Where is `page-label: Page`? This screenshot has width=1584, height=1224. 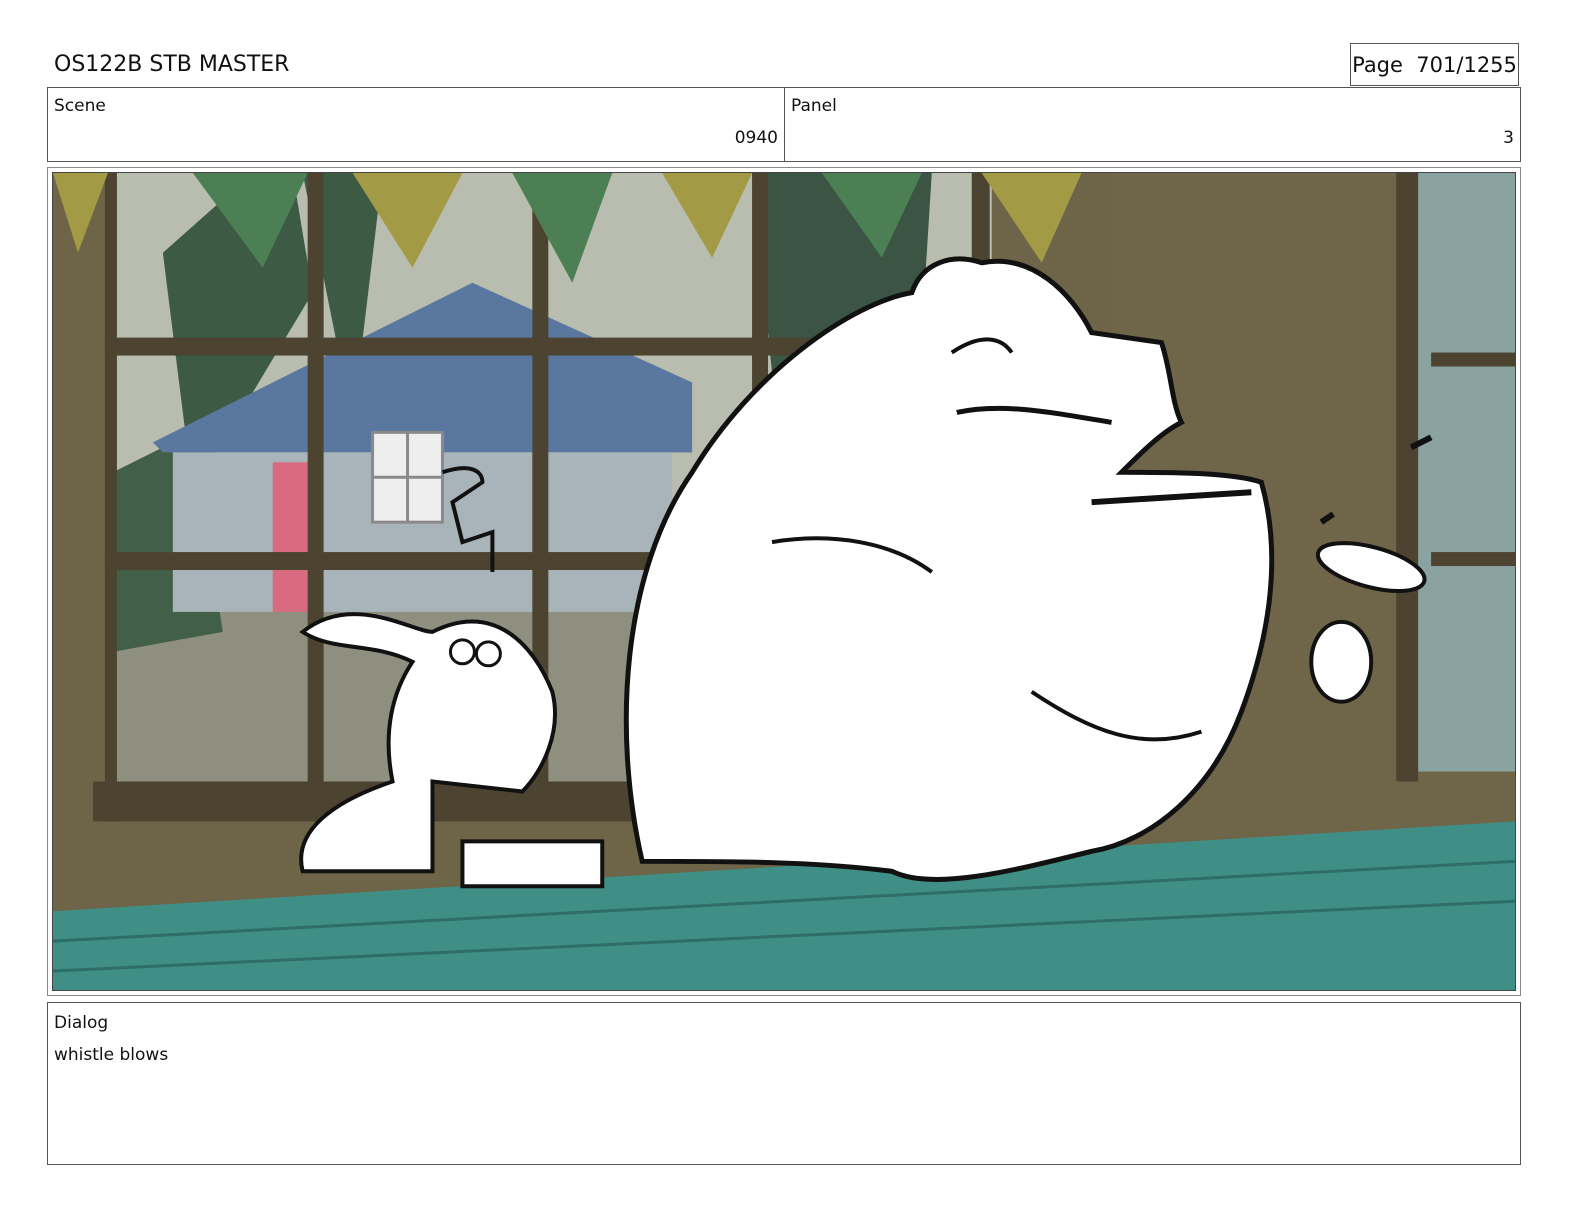
page-label: Page is located at coordinates (1377, 65).